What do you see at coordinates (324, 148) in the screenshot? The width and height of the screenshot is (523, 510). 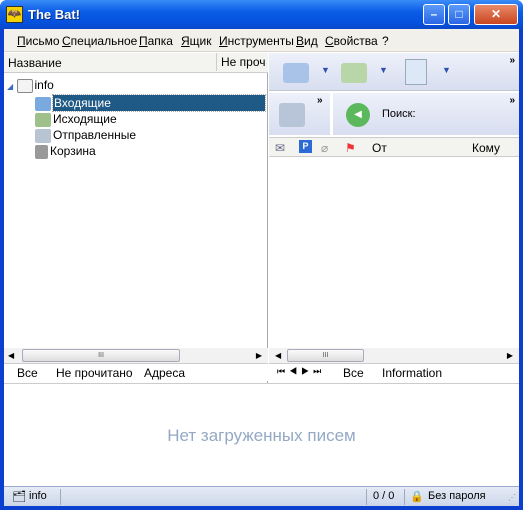 I see `attachment-icon: ⌀` at bounding box center [324, 148].